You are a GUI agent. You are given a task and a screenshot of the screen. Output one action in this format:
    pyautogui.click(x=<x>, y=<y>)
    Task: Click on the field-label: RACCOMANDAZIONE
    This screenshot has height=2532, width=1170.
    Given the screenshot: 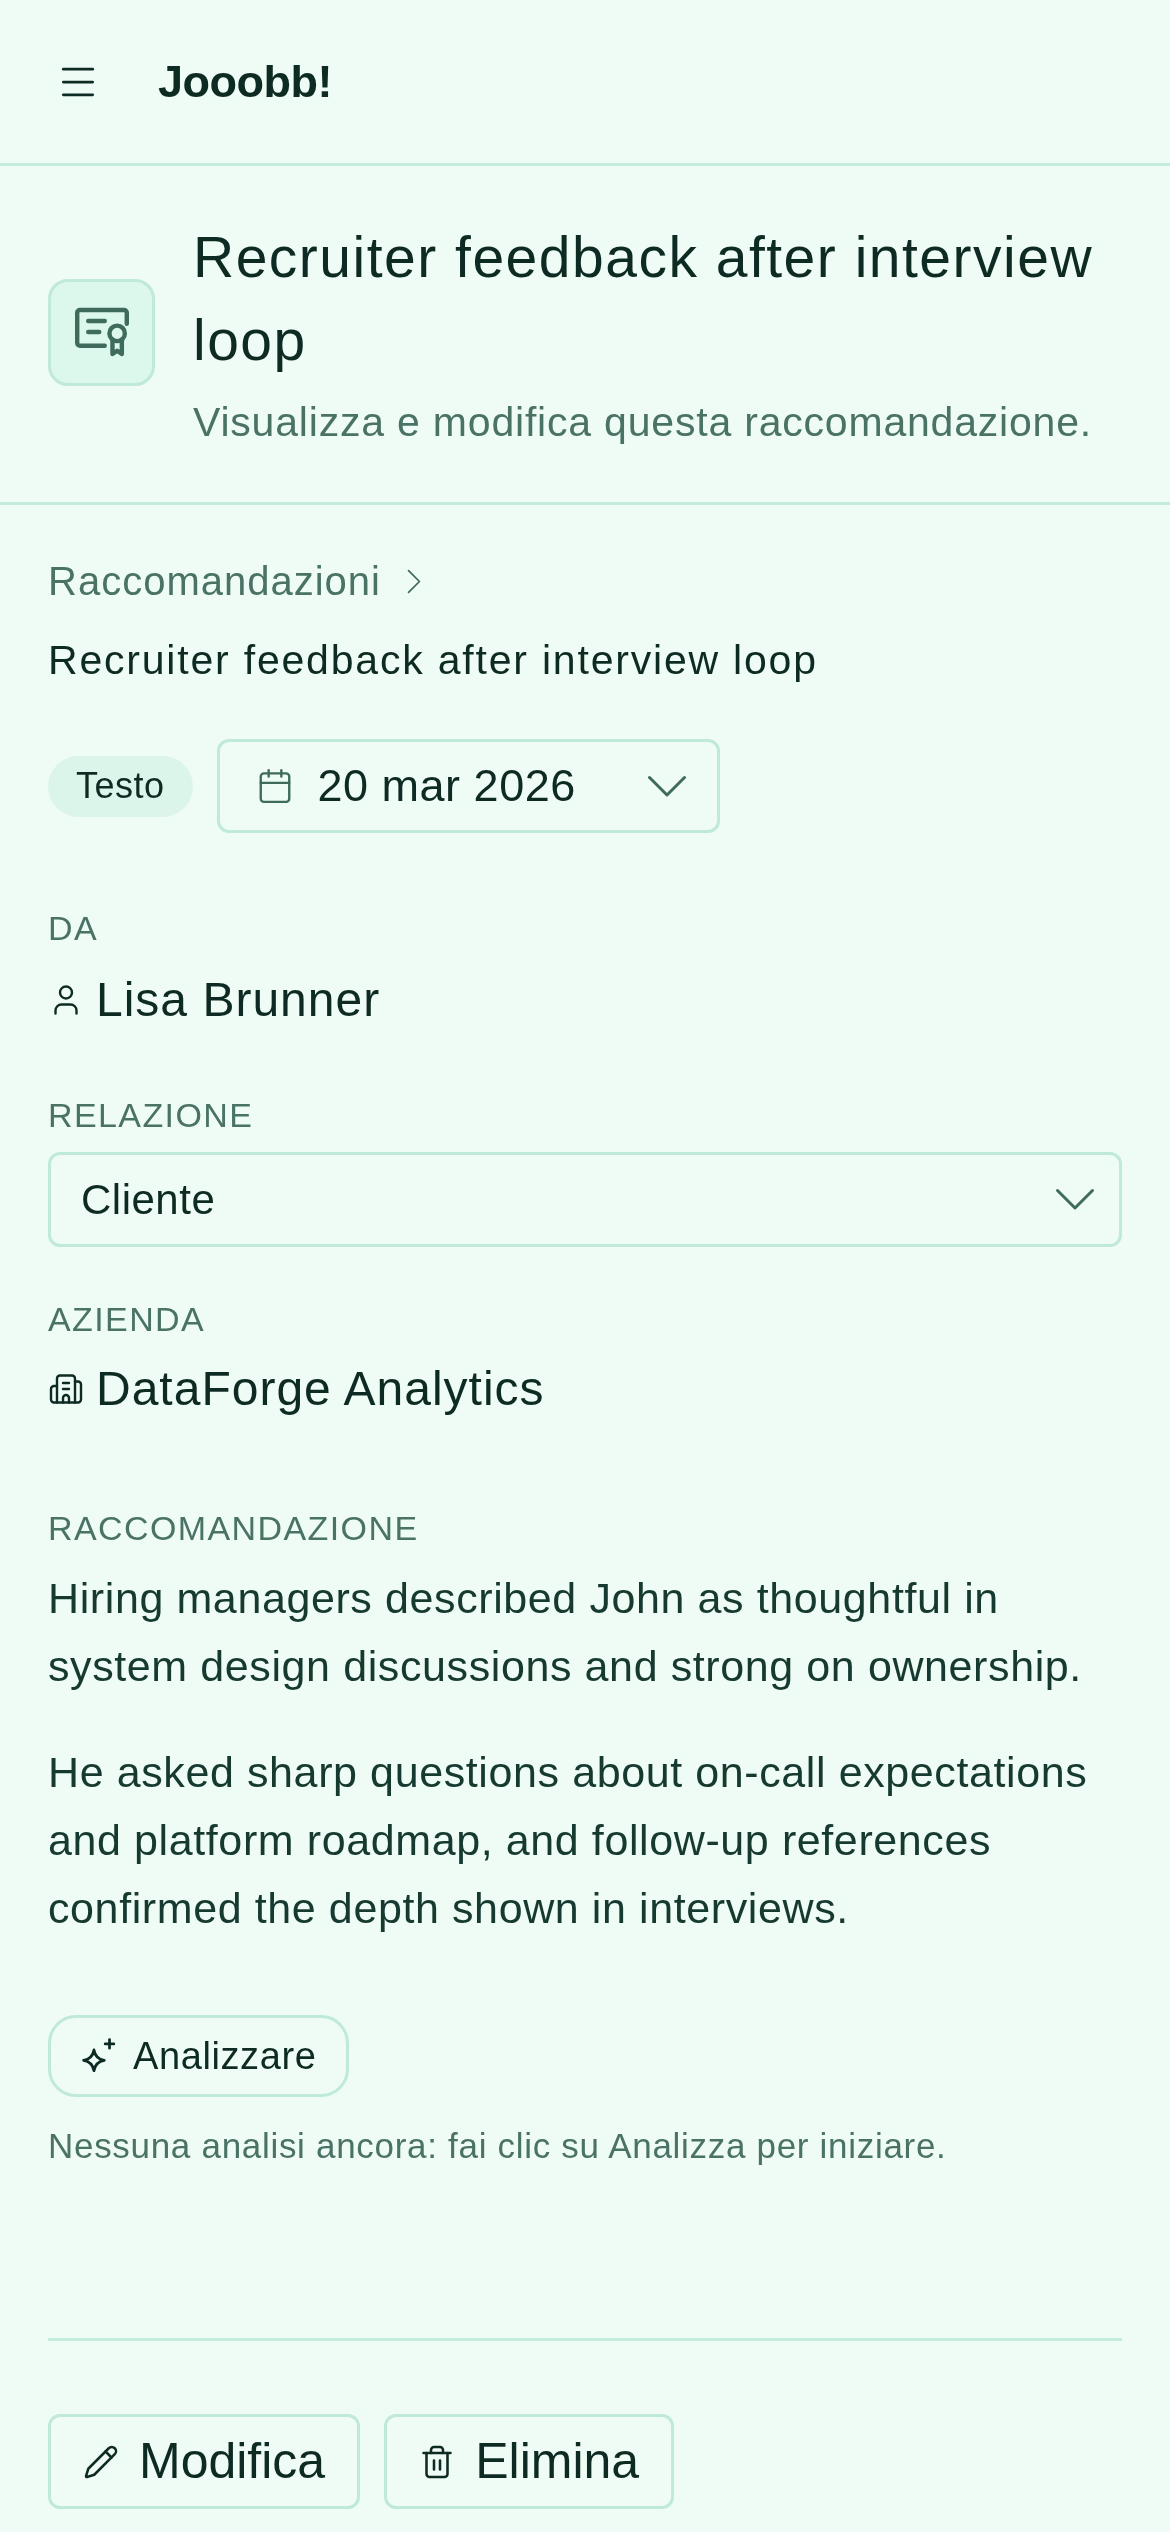 What is the action you would take?
    pyautogui.click(x=234, y=1528)
    